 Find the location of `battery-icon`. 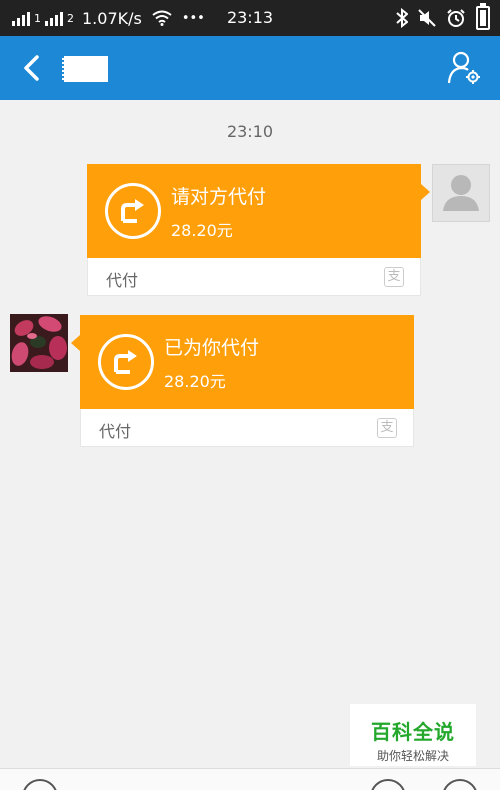

battery-icon is located at coordinates (483, 16).